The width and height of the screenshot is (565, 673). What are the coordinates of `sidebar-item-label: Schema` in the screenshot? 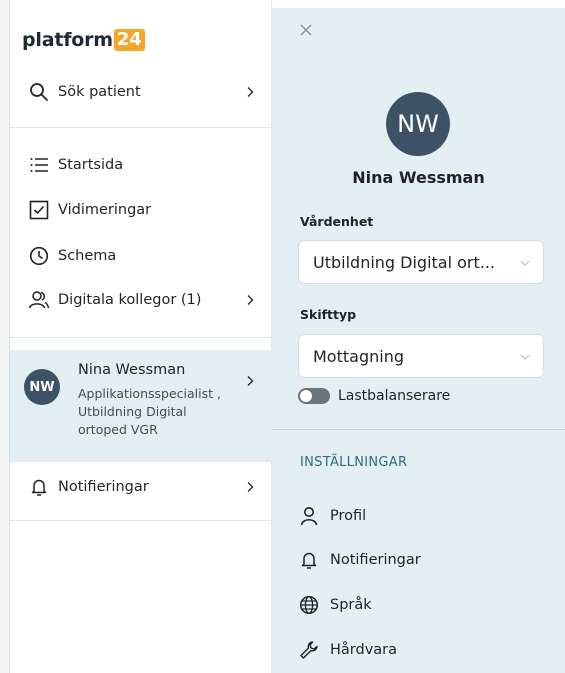 It's located at (87, 256).